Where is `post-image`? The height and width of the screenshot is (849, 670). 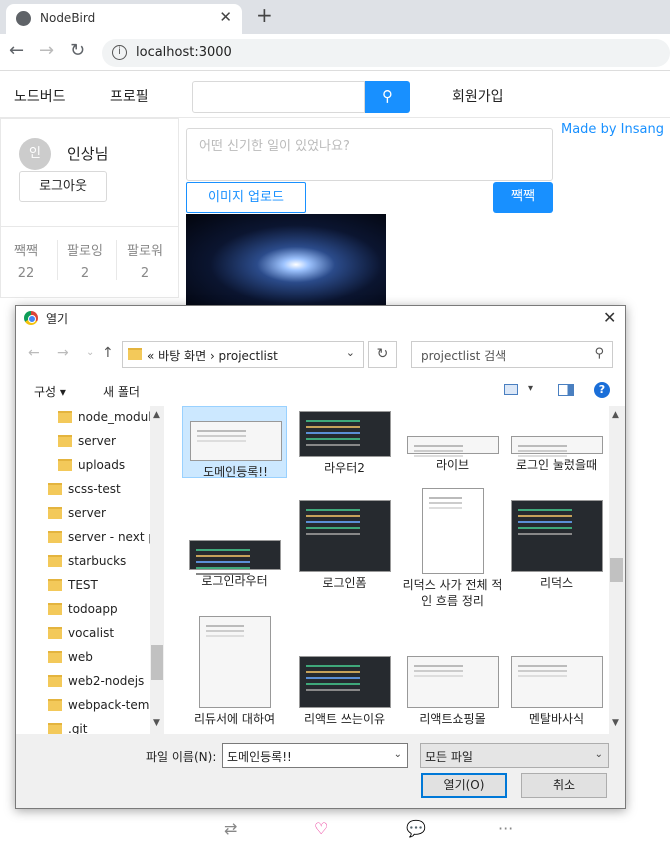 post-image is located at coordinates (286, 260).